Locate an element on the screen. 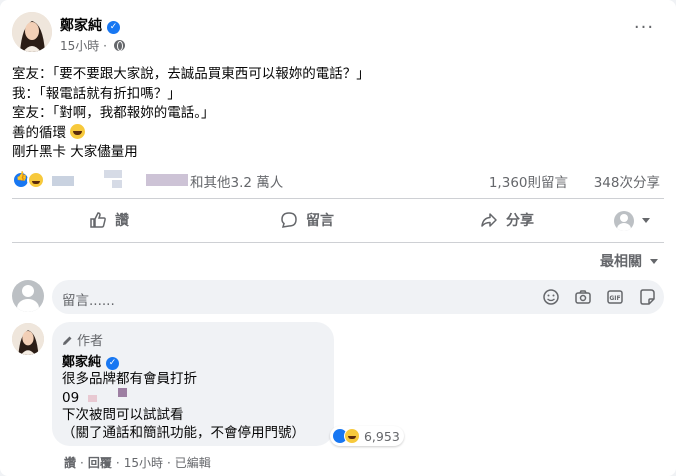  commenter-name: 鄭家純 ✓ is located at coordinates (91, 360).